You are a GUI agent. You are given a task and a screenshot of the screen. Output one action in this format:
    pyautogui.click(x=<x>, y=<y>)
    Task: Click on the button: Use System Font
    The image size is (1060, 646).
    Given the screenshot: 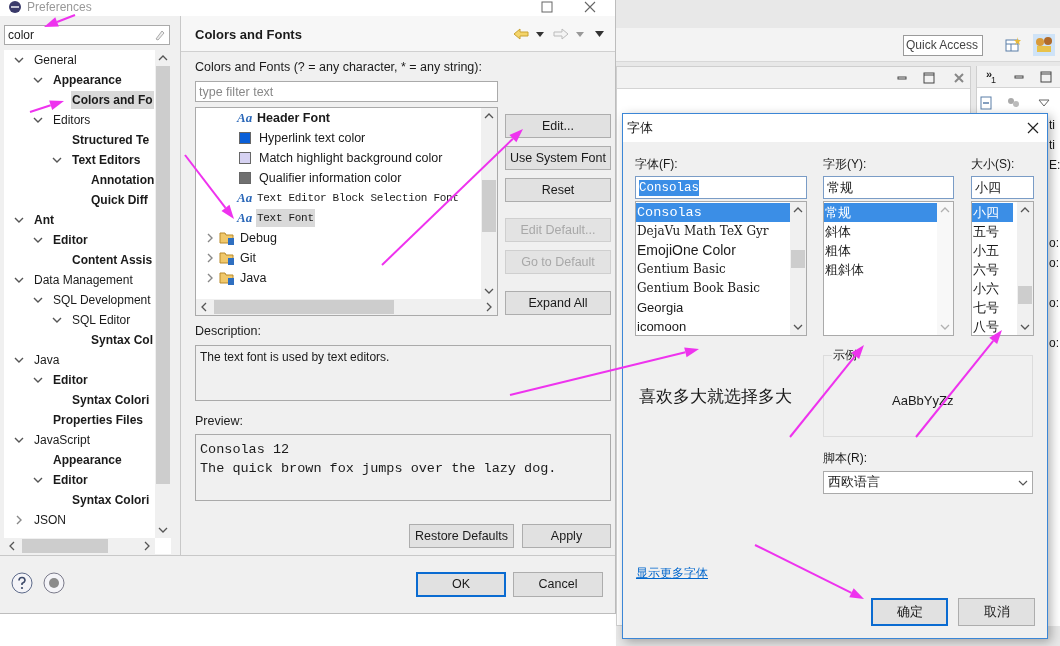 What is the action you would take?
    pyautogui.click(x=558, y=158)
    